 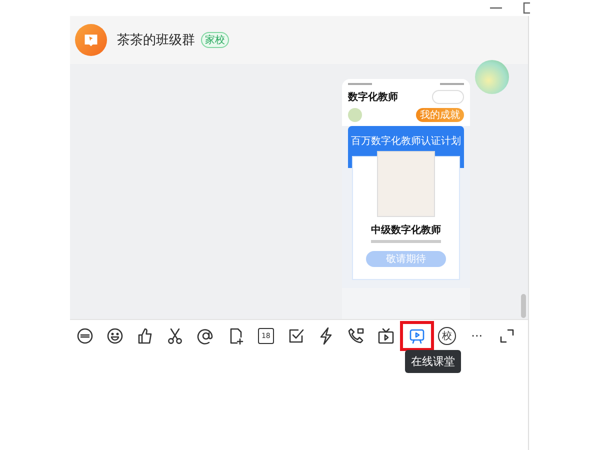 I want to click on checkbox-icon, so click(x=296, y=336).